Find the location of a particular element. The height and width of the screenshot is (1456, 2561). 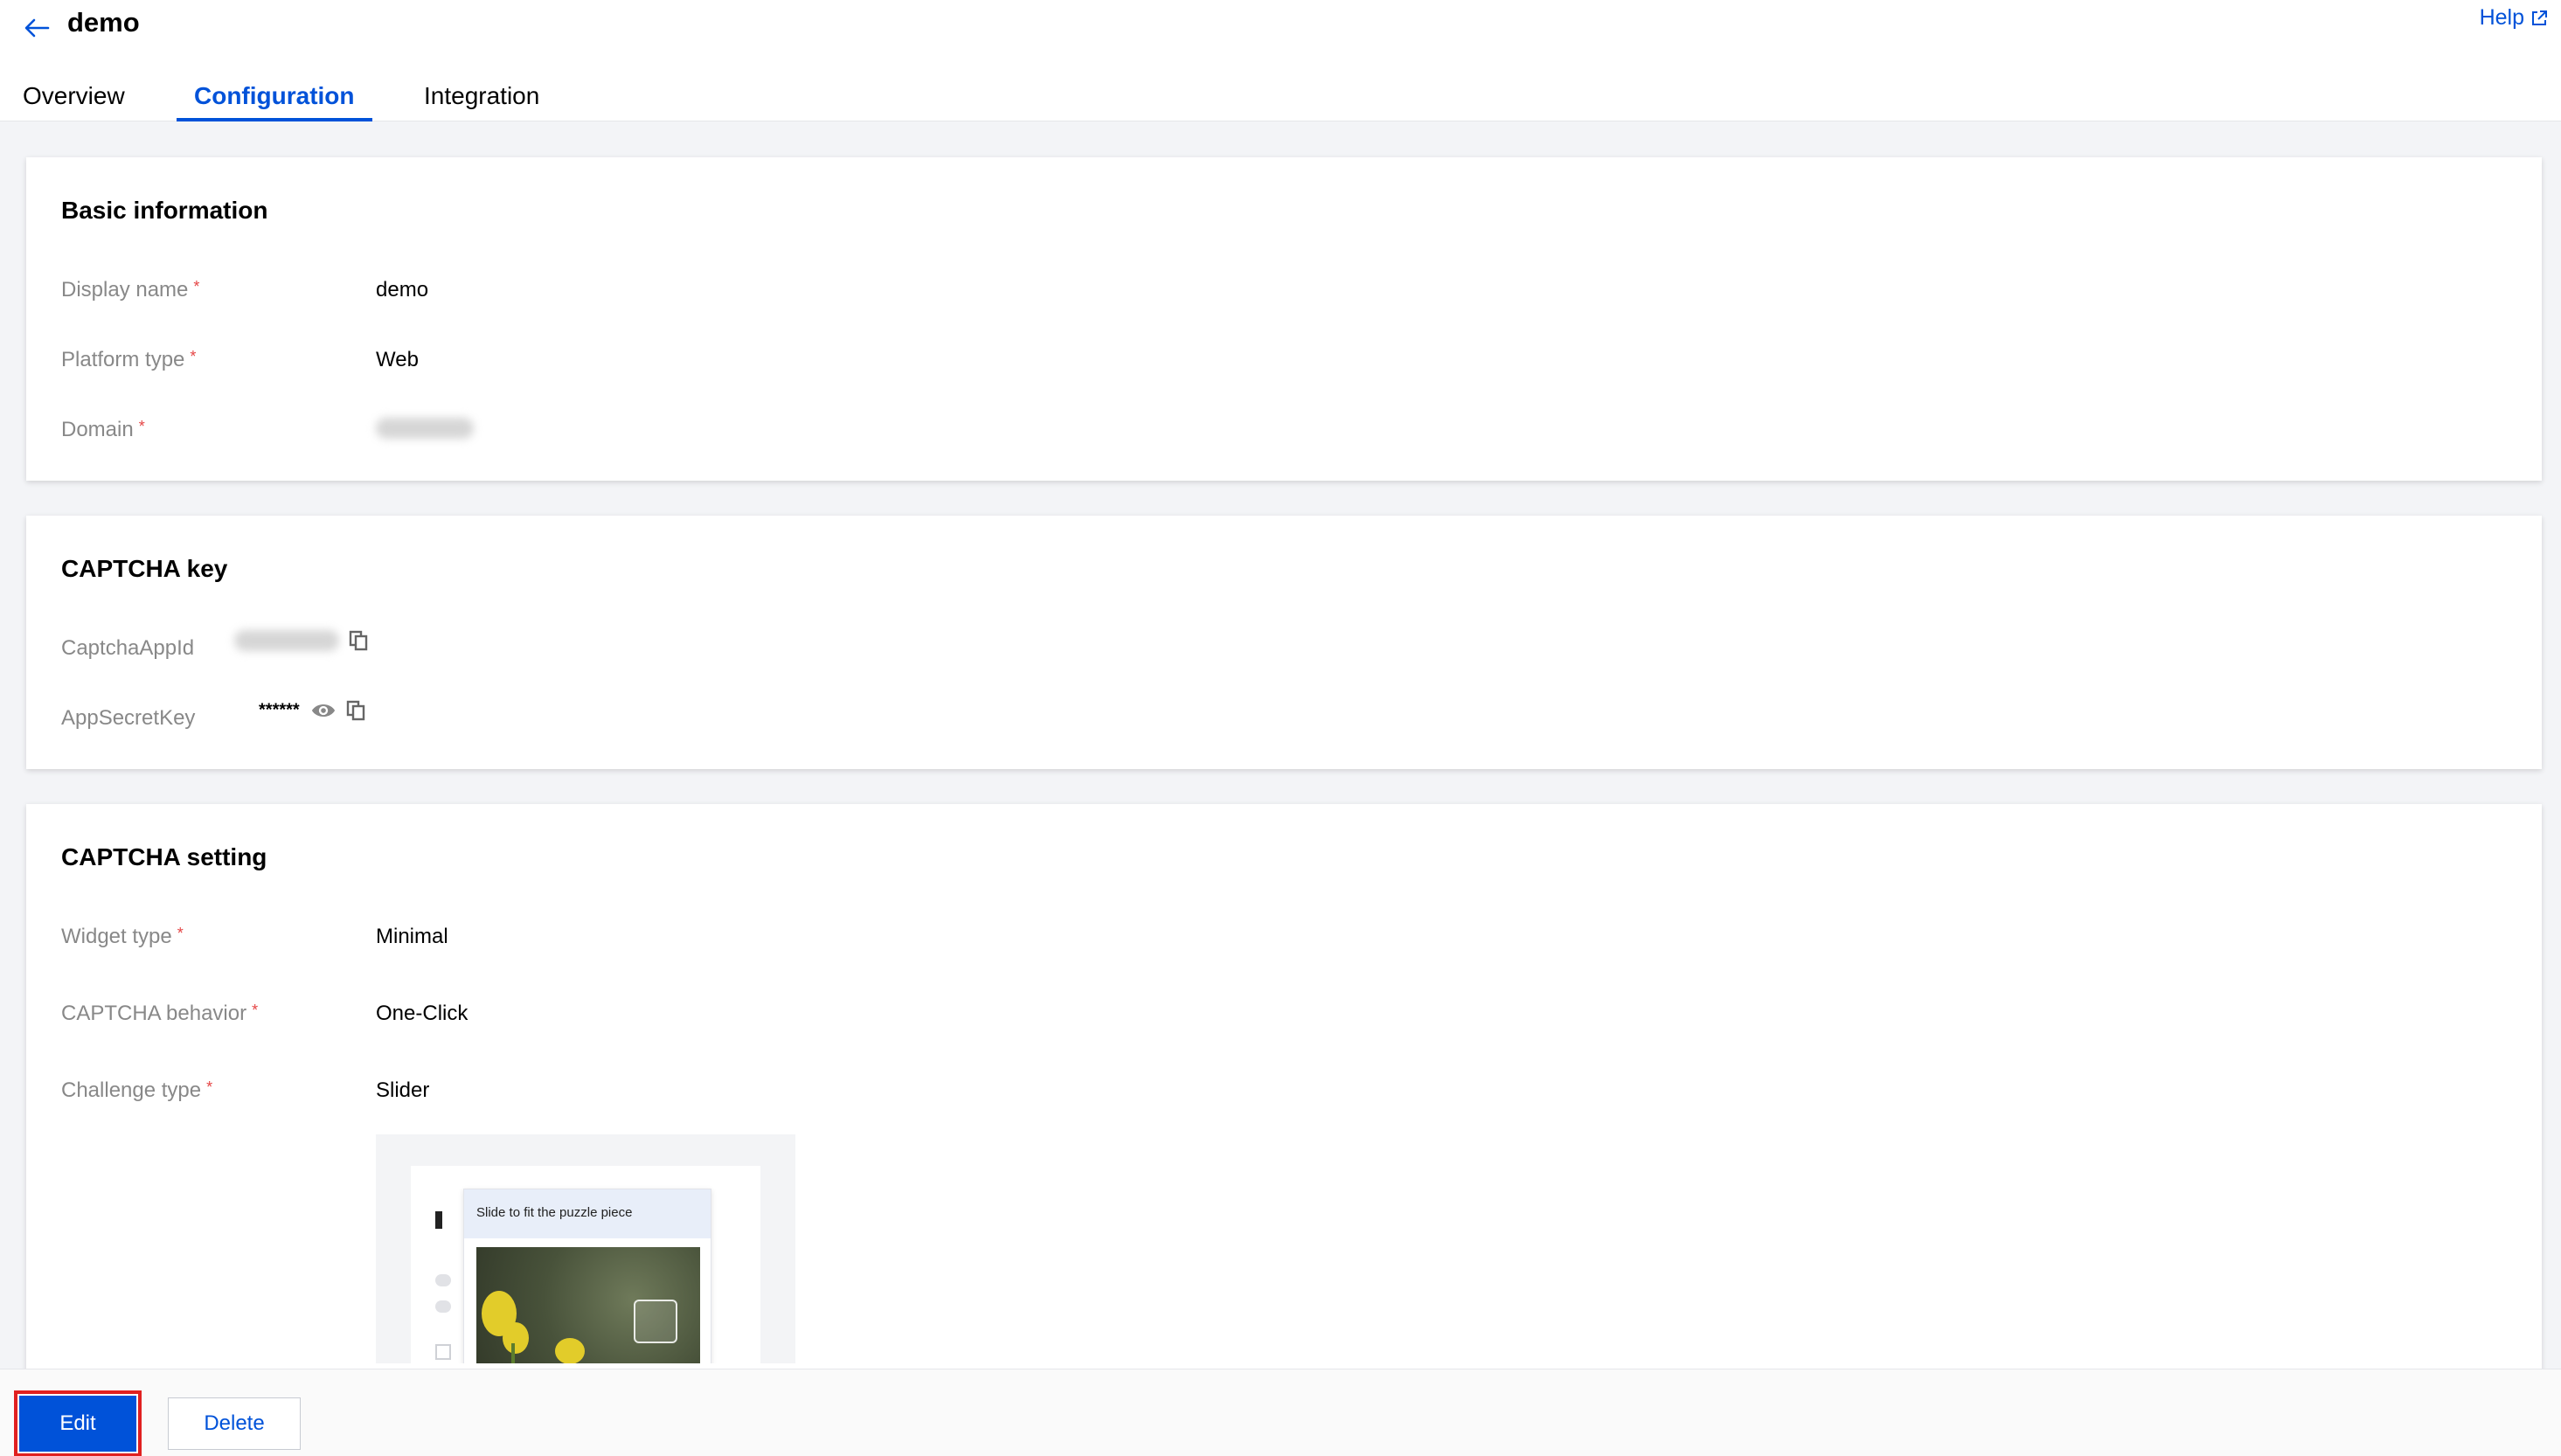

tab-integration: Integration is located at coordinates (481, 99).